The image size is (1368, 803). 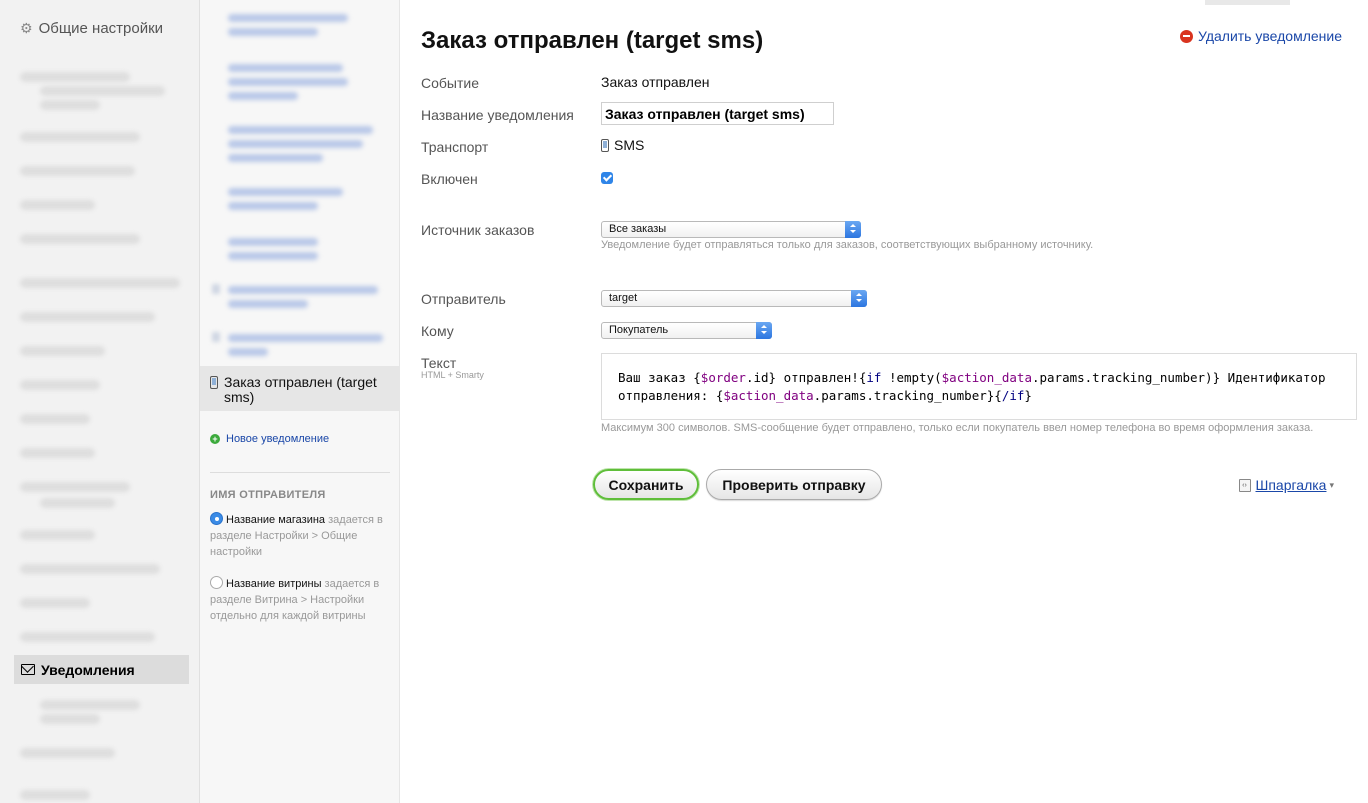 I want to click on divider, so click(x=300, y=472).